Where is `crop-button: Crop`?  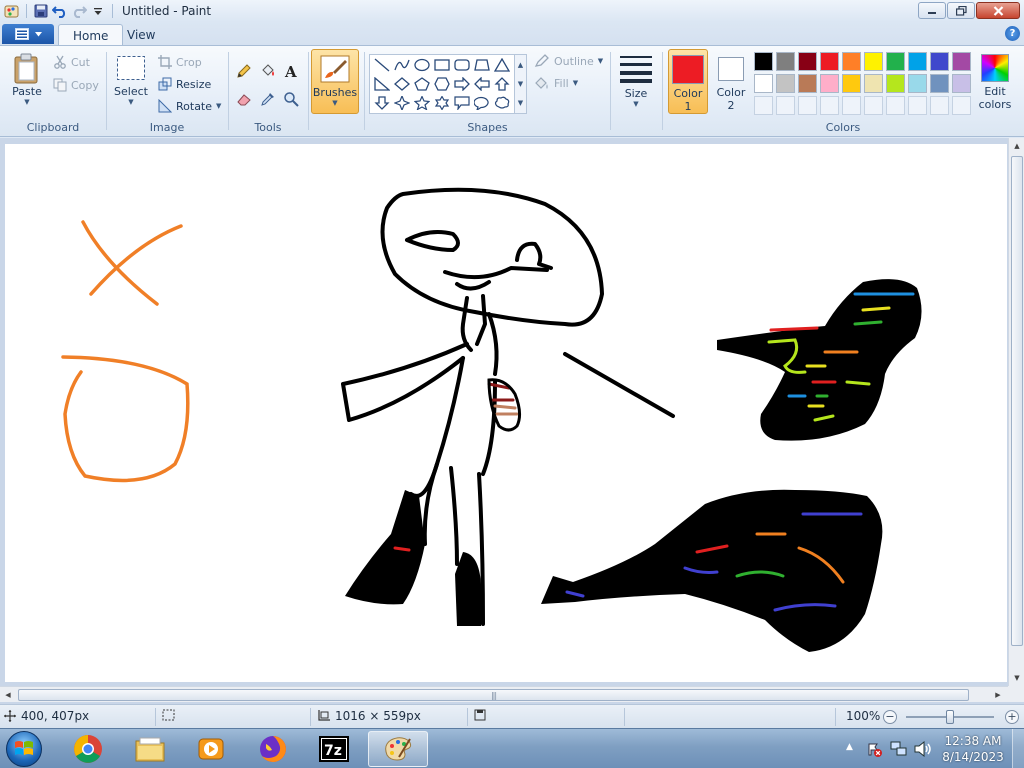
crop-button: Crop is located at coordinates (180, 62).